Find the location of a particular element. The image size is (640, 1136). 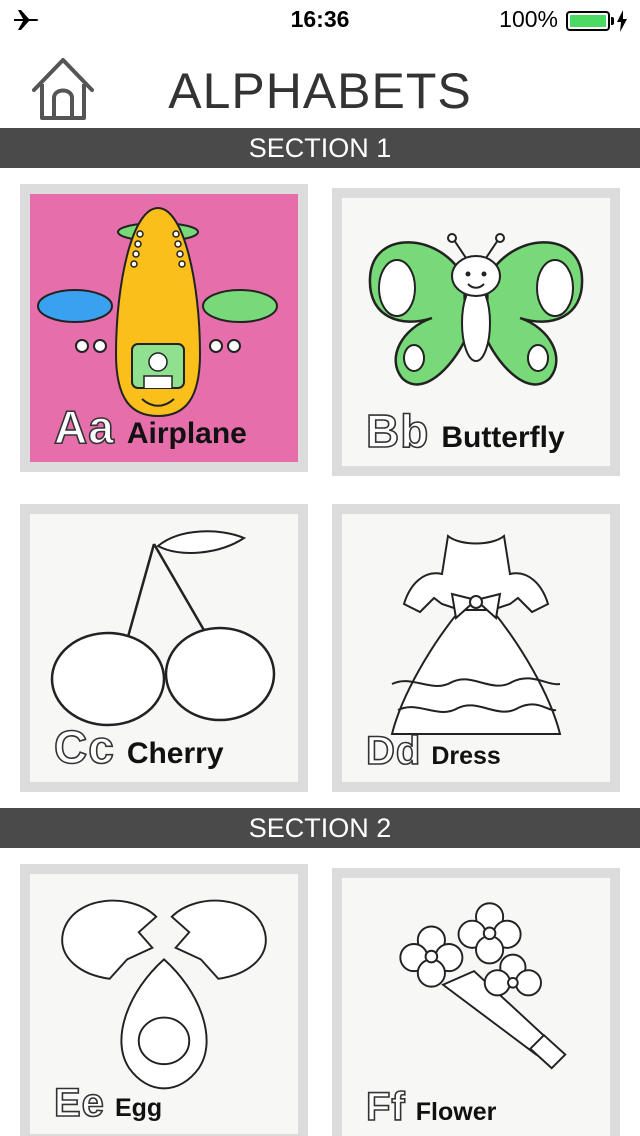

card-caption: Aa Airplane is located at coordinates (170, 427).